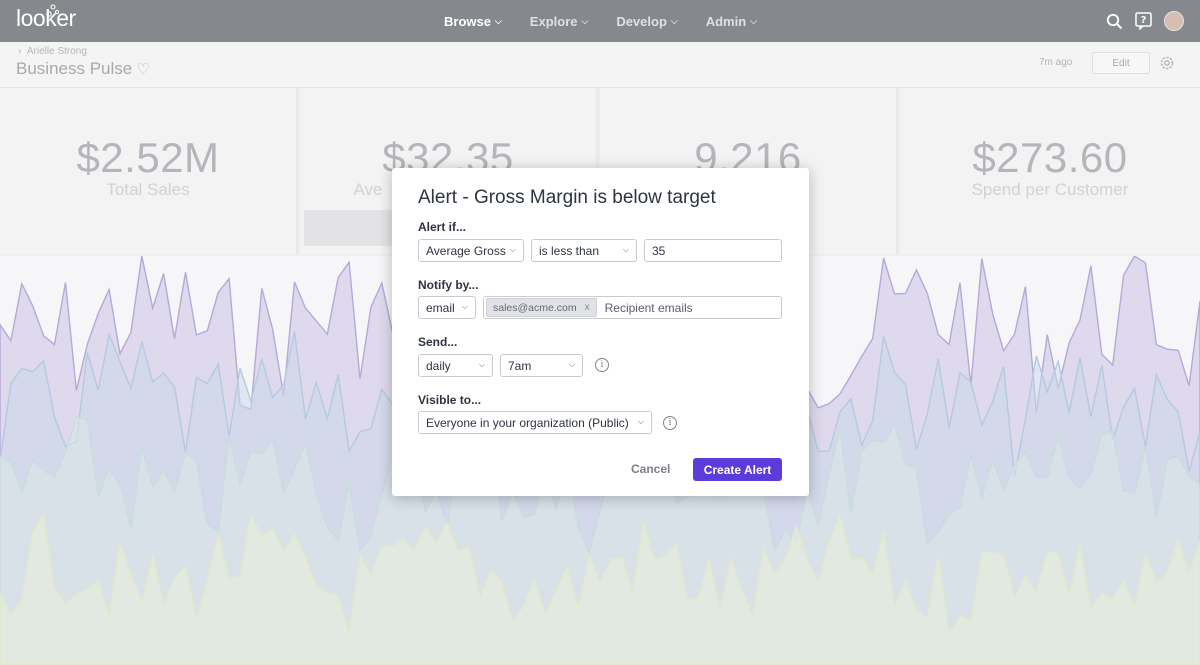  I want to click on time-select: 7am ⌵, so click(541, 365).